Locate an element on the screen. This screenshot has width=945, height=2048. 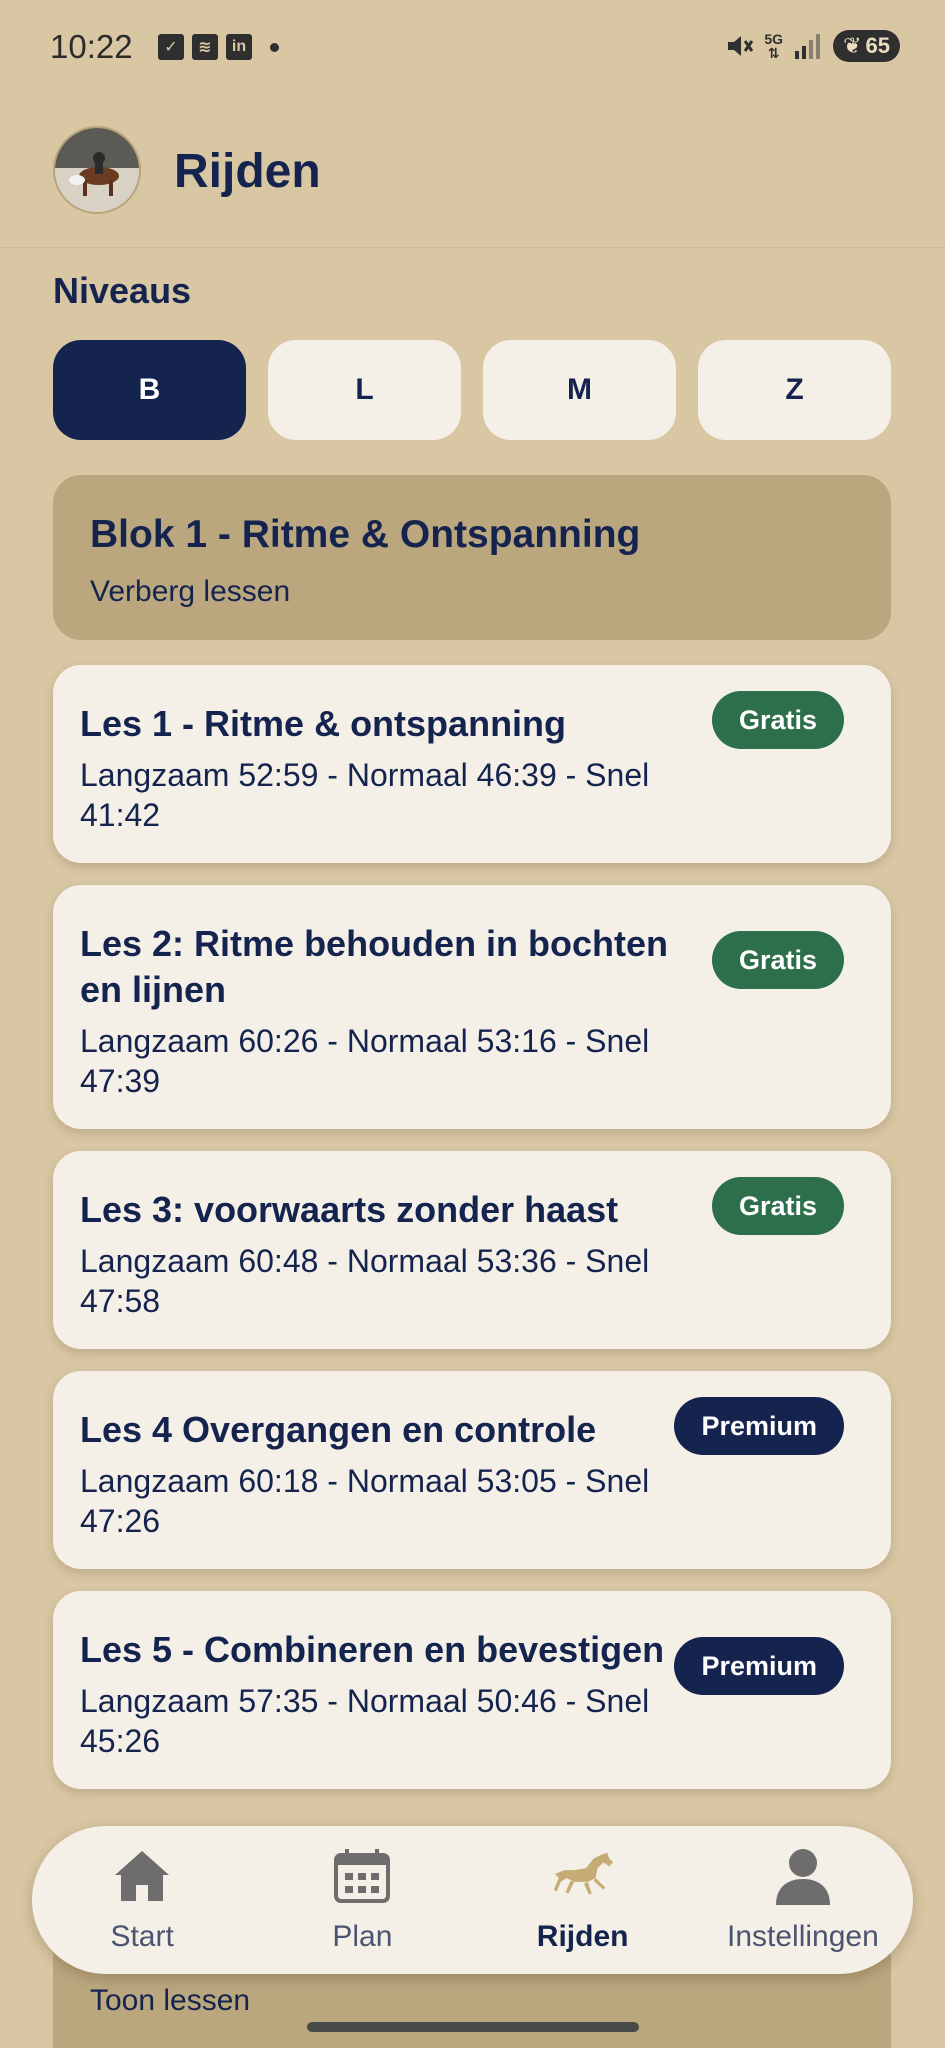
nav-label: Start is located at coordinates (142, 1936).